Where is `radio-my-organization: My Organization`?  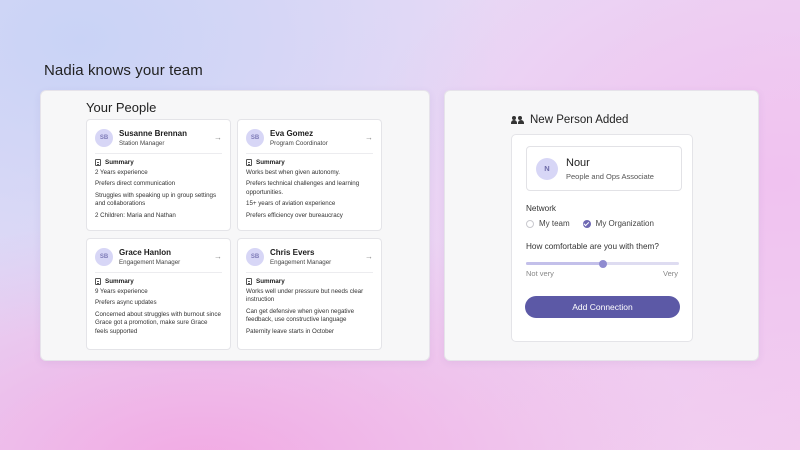
radio-my-organization: My Organization is located at coordinates (618, 223).